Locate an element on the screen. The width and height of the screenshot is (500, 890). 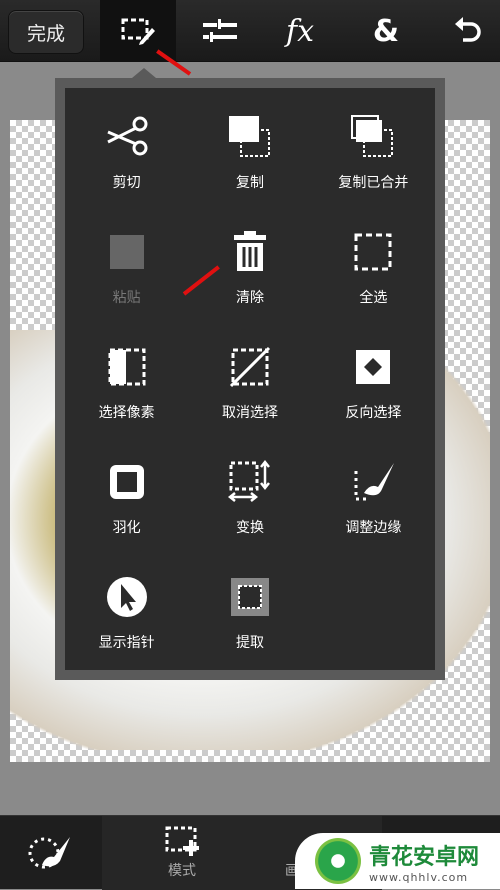
menu-item-label: 显示指针 is located at coordinates (126, 643).